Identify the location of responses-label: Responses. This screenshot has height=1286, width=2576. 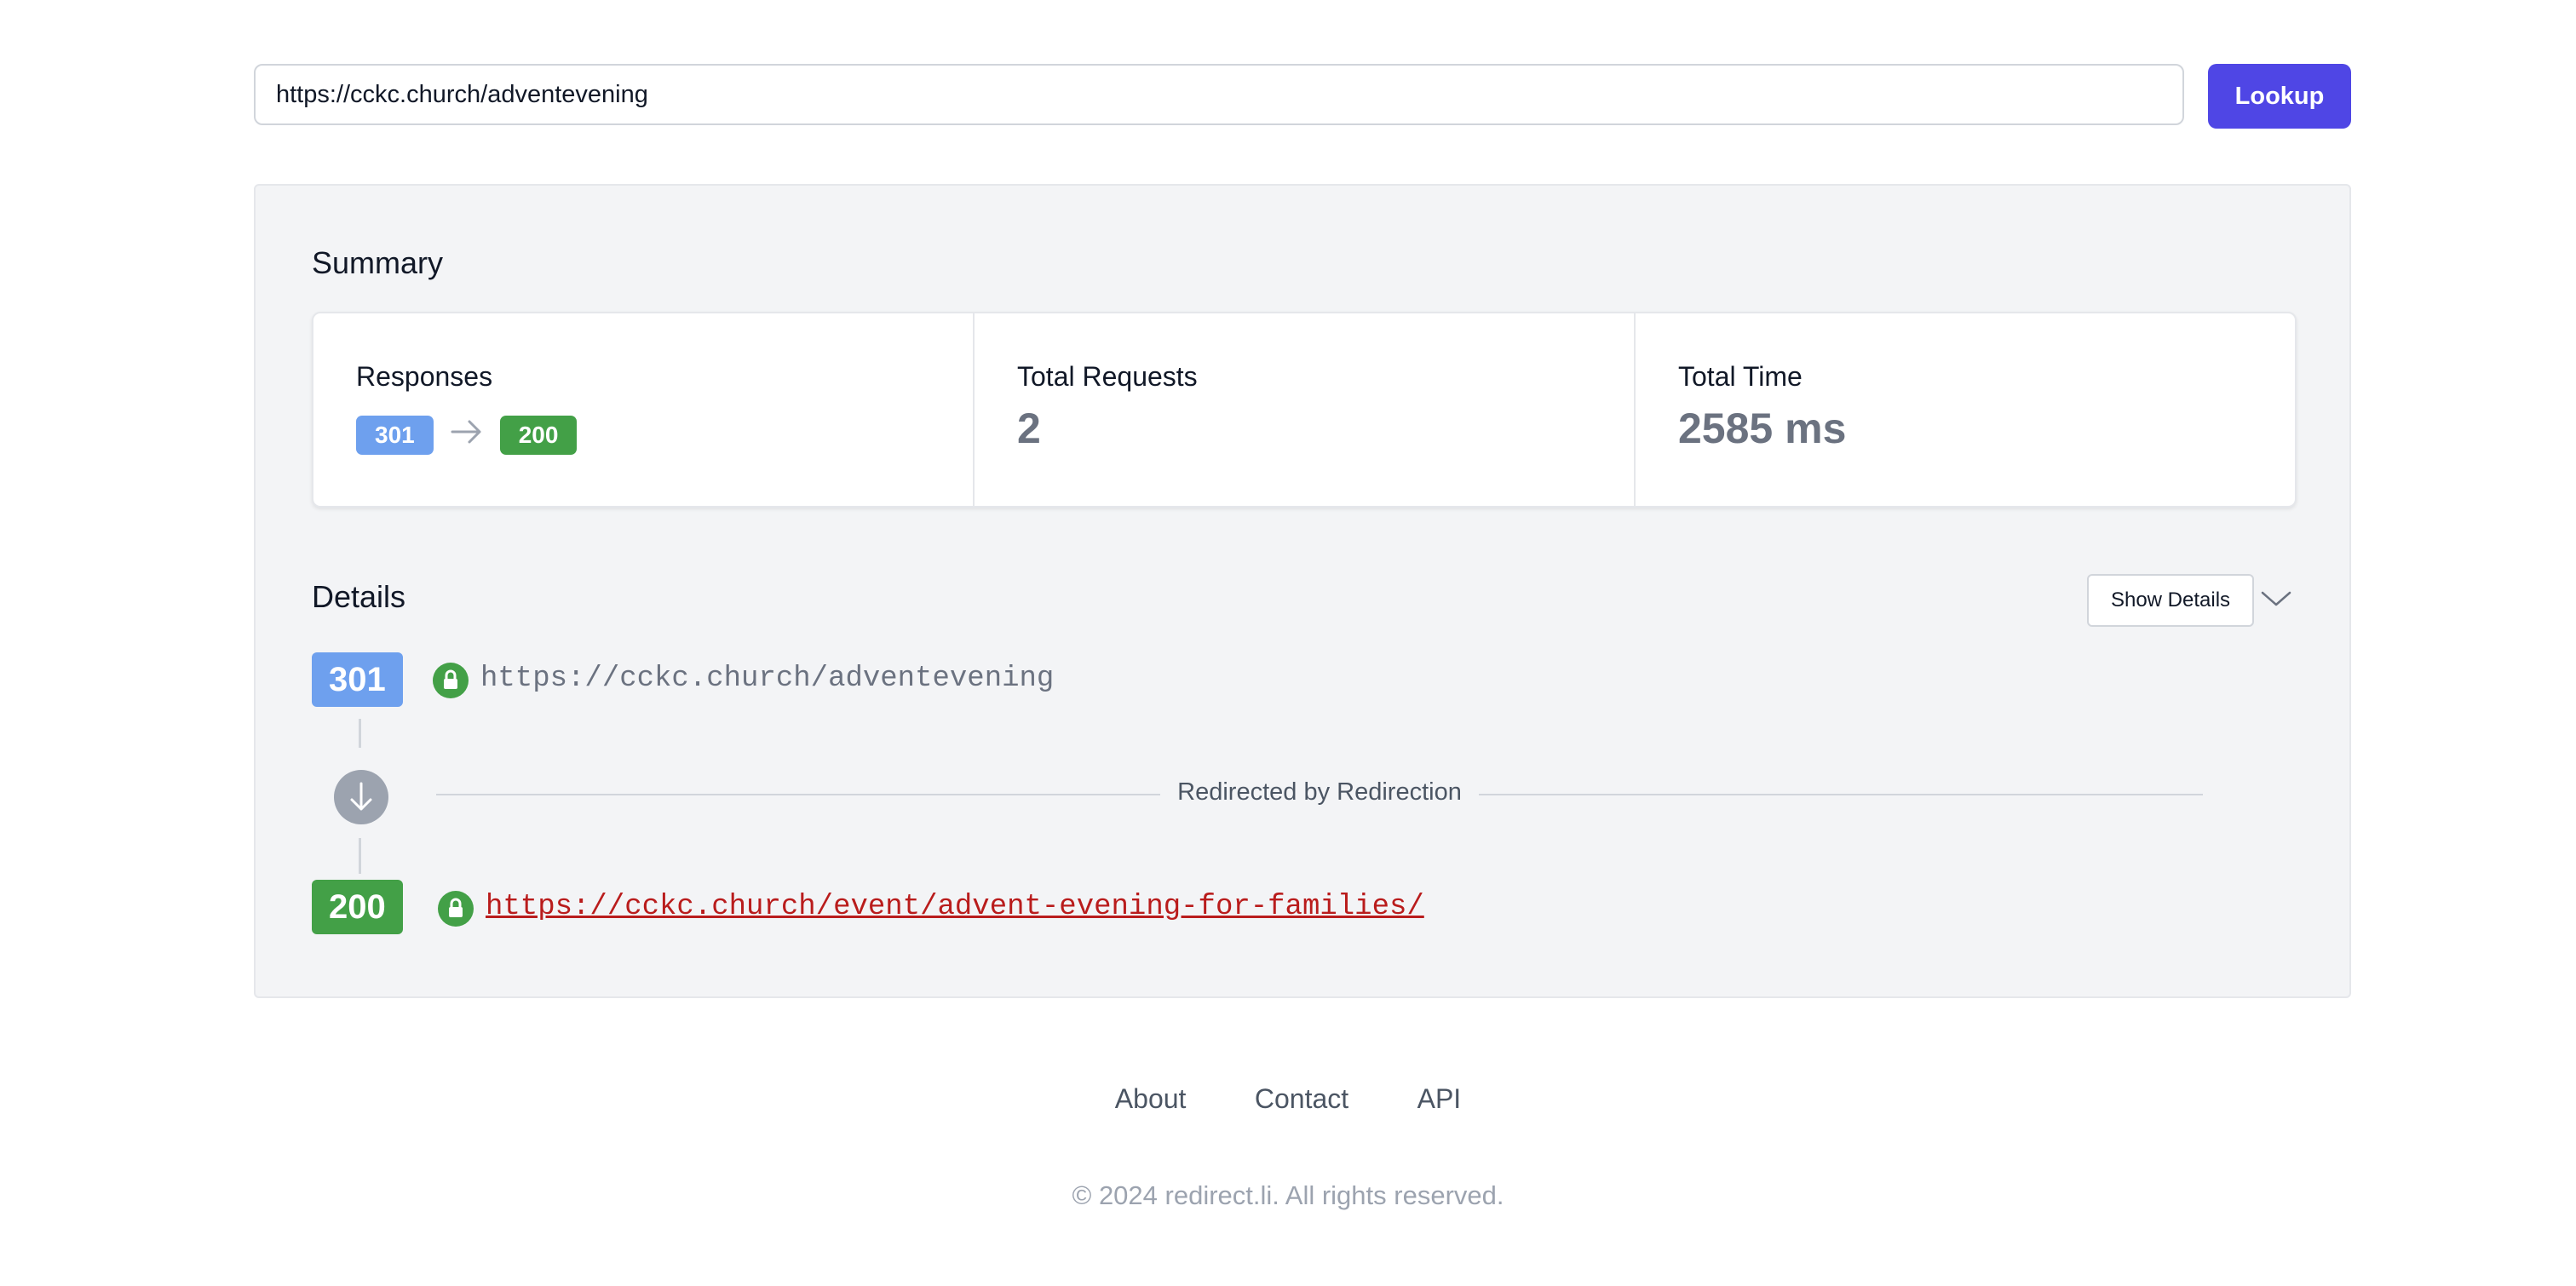
(425, 377).